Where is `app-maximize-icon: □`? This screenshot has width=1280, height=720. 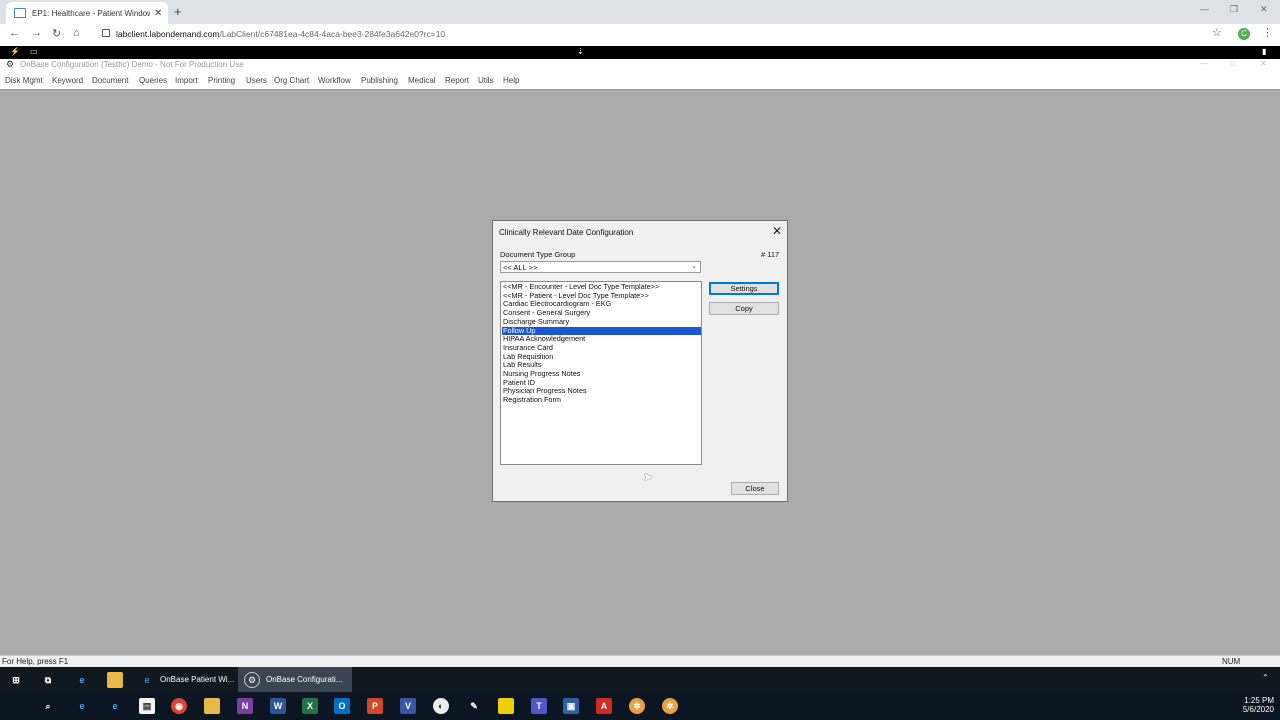
app-maximize-icon: □ is located at coordinates (1232, 63).